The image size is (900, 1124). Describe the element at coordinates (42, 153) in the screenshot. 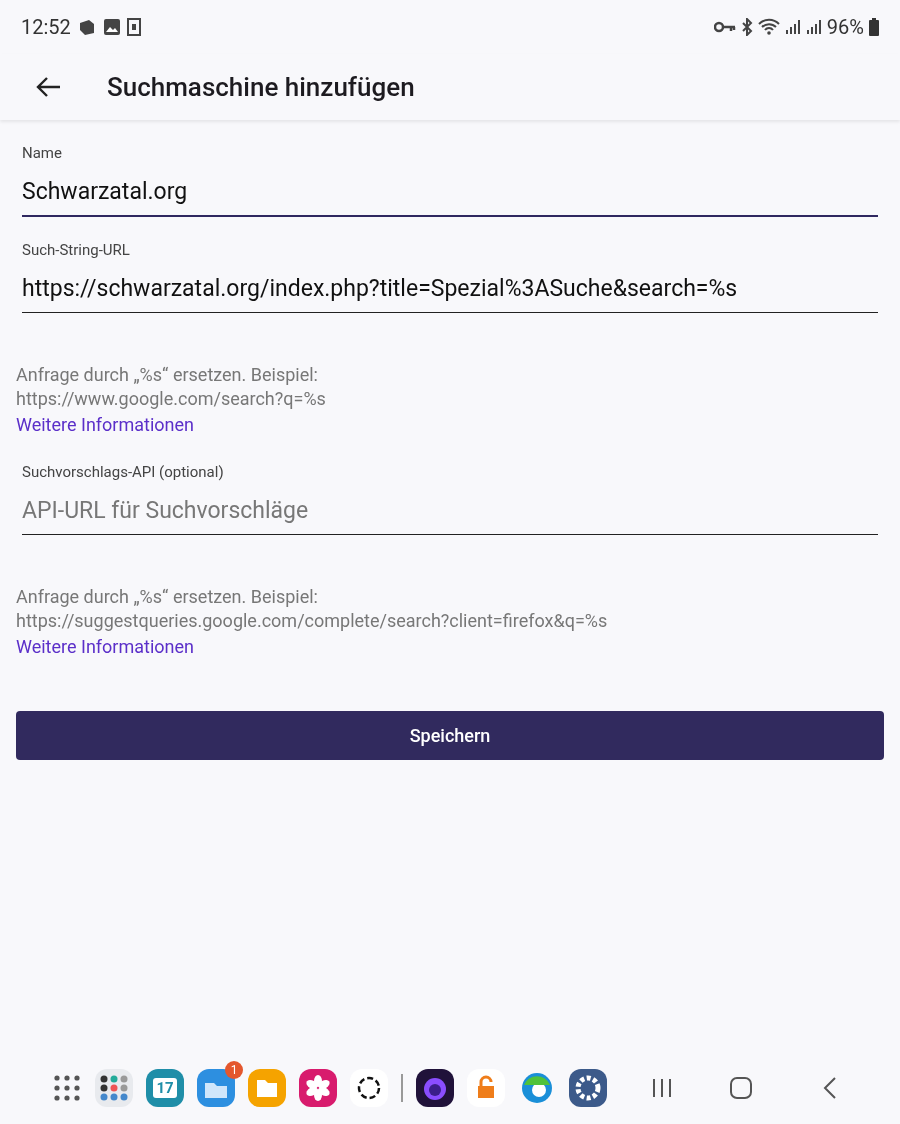

I see `field-label: Name` at that location.